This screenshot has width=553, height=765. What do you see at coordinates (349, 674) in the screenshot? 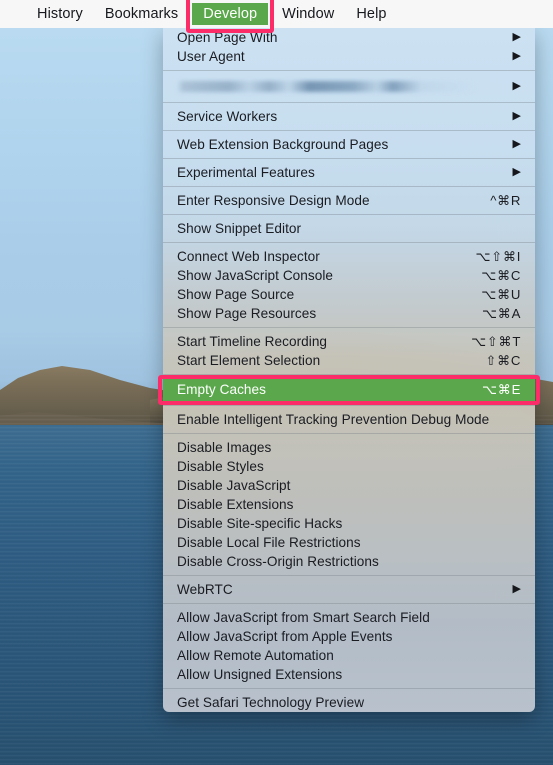
I see `menu-item-allow-unsigned-extensions: Allow Unsigned Extensions` at bounding box center [349, 674].